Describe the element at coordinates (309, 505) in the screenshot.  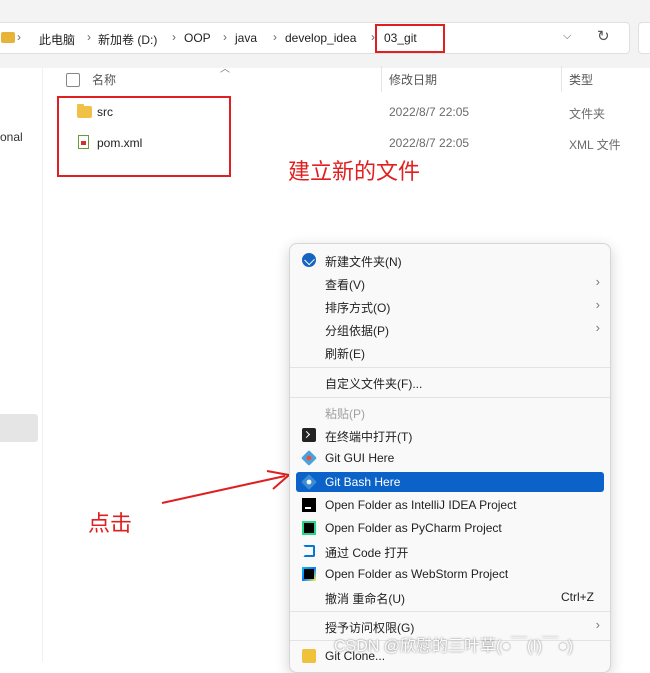
I see `intellij-idea-icon` at that location.